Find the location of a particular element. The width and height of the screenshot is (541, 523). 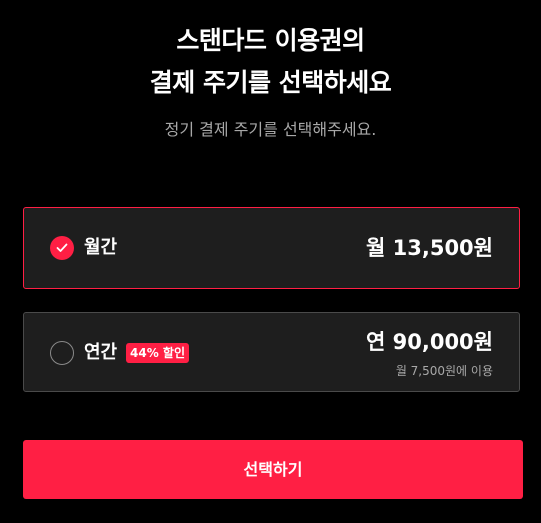

plan-option-monthly: 월간 월 13,500원 is located at coordinates (271, 248).